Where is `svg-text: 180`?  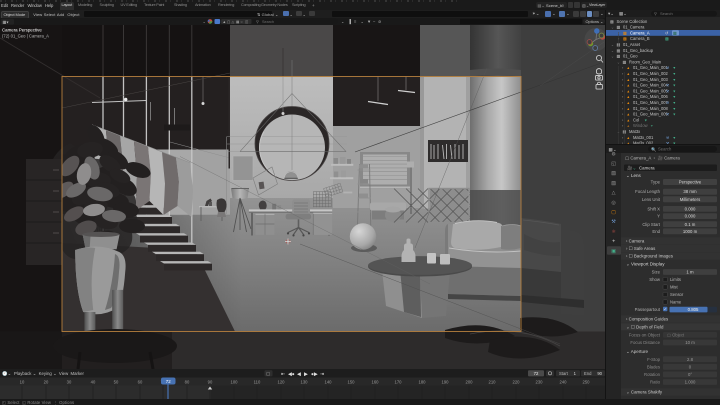 svg-text: 180 is located at coordinates (423, 381).